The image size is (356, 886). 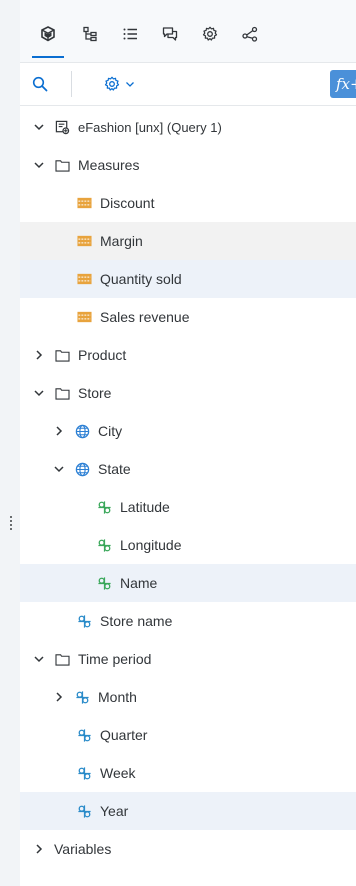 I want to click on hierarchy-icon, so click(x=90, y=34).